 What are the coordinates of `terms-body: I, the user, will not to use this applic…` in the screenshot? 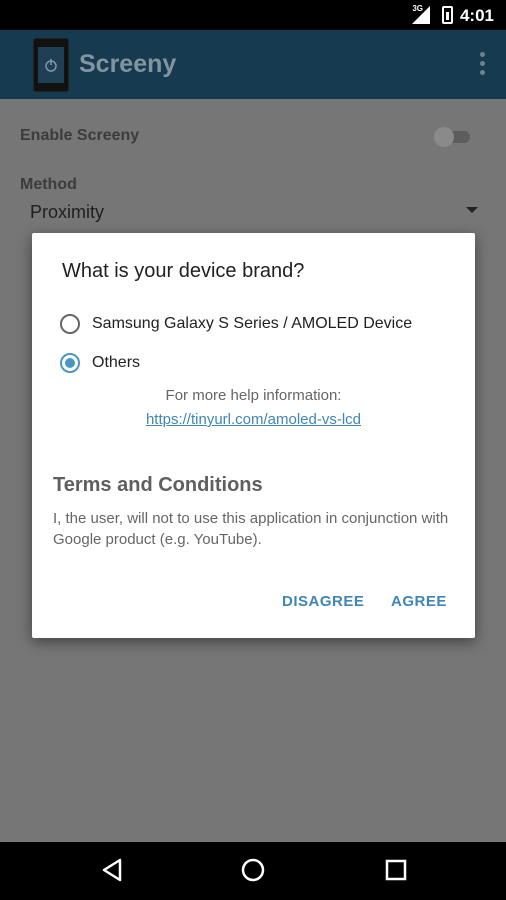 It's located at (251, 529).